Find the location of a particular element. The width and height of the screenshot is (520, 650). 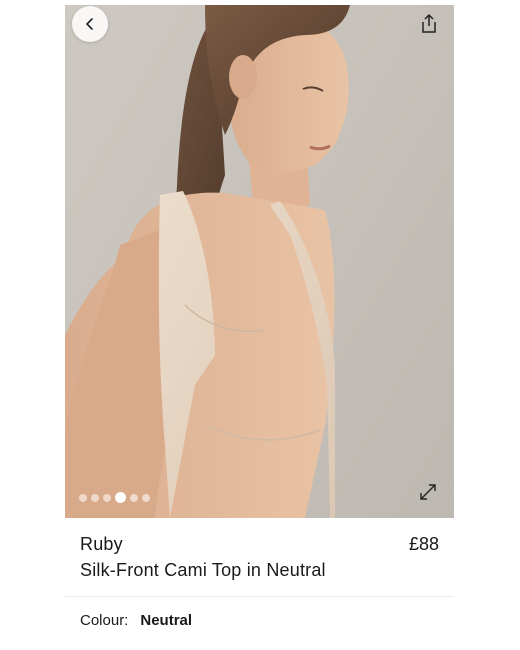

gallery-dot-active is located at coordinates (120, 497).